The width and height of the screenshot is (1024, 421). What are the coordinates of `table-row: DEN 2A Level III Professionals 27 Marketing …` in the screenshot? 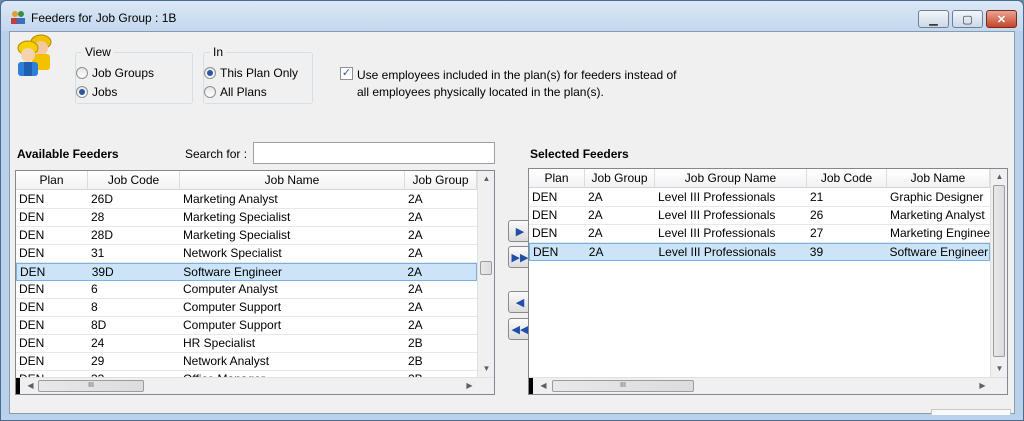 It's located at (759, 234).